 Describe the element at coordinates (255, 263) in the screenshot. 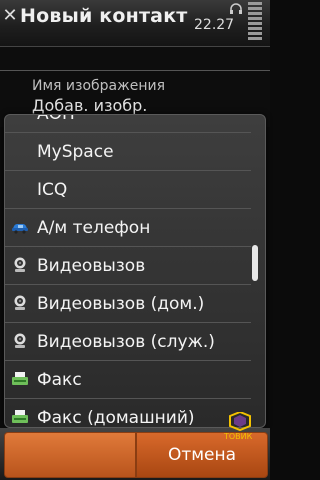

I see `scrollbar-thumb` at that location.